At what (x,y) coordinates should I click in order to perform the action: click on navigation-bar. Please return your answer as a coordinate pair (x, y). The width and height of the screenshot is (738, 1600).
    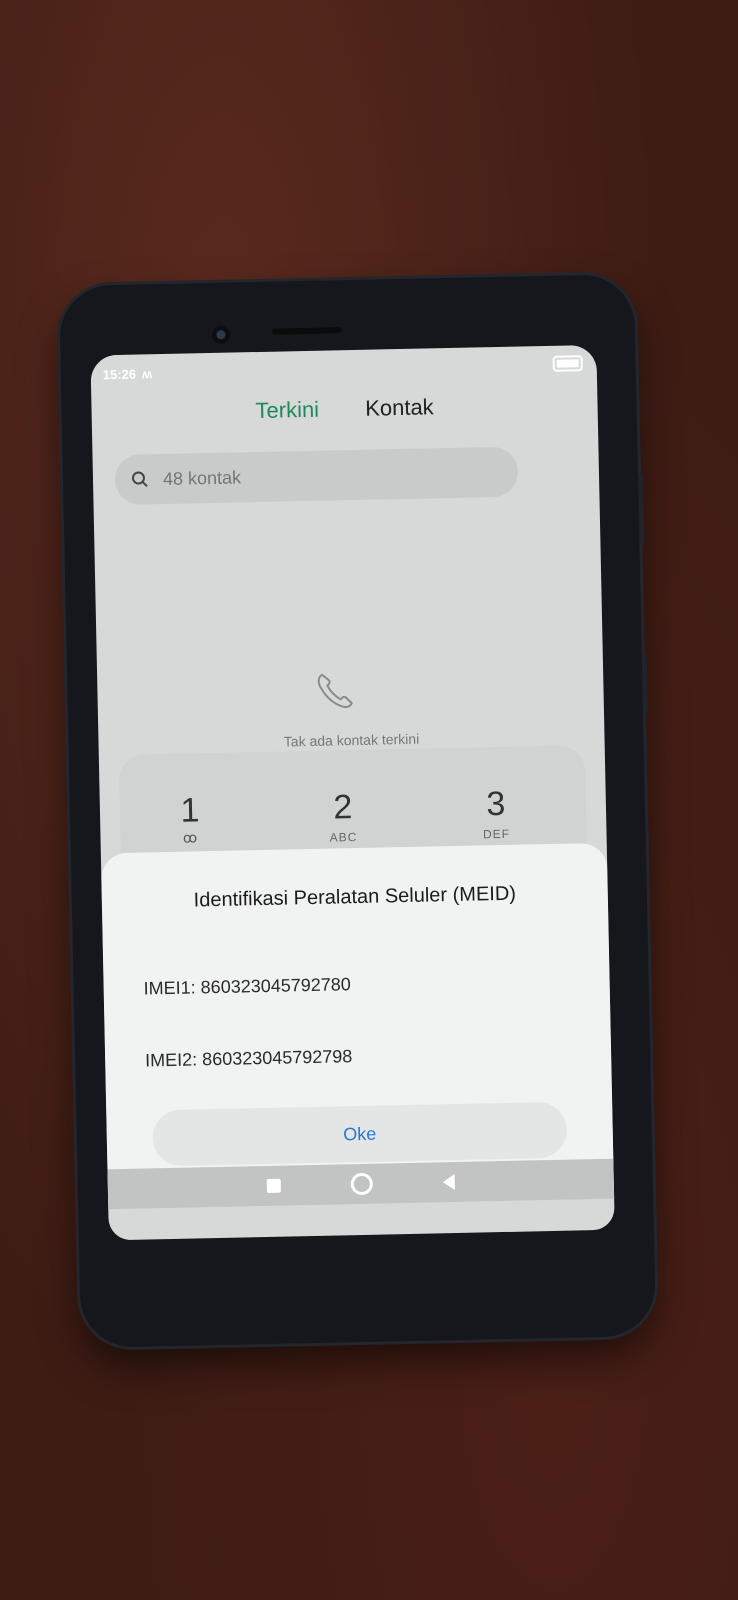
    Looking at the image, I should click on (361, 1184).